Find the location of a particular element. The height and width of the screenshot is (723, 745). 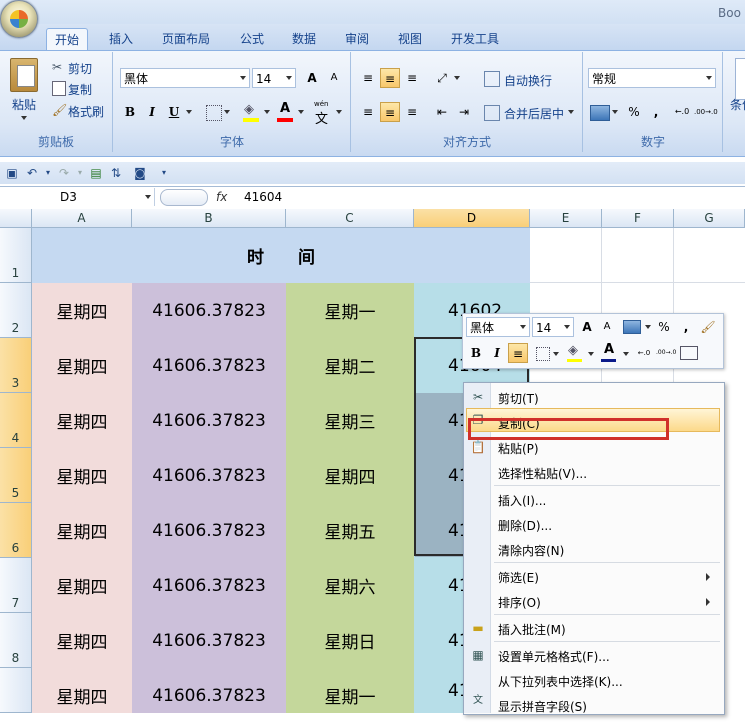

italic-button: I is located at coordinates (152, 112).